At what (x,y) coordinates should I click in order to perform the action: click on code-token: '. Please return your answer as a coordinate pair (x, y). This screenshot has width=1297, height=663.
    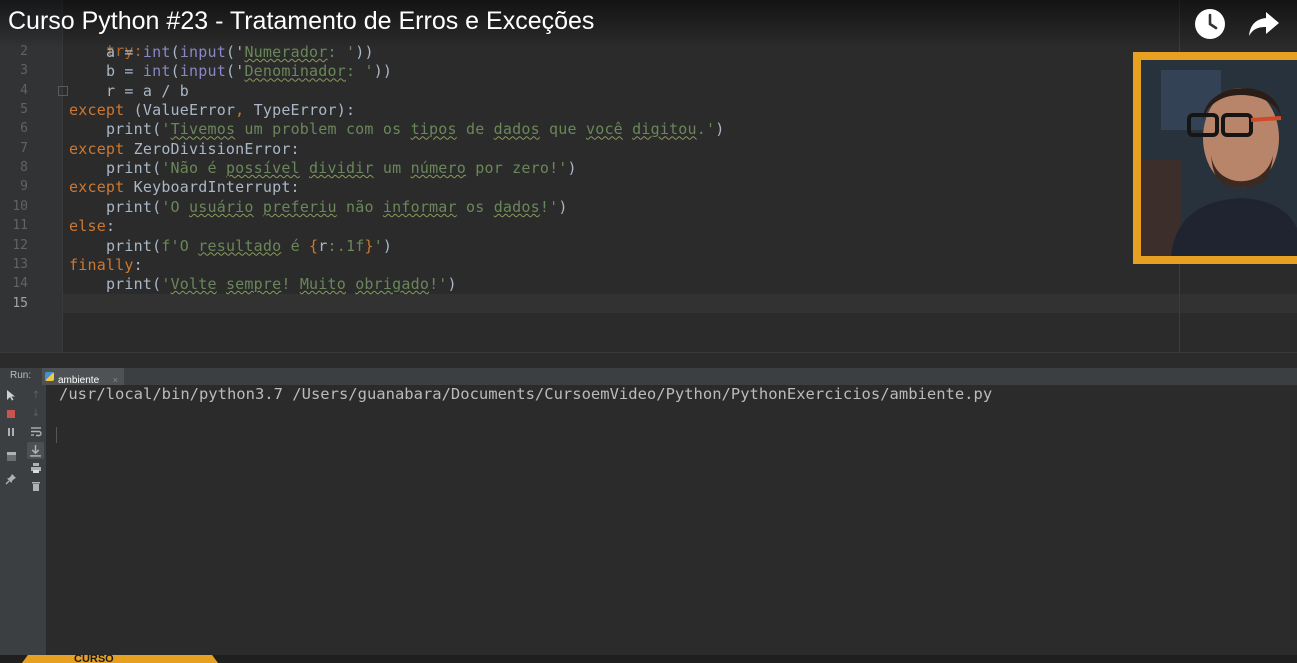
    Looking at the image, I should click on (378, 245).